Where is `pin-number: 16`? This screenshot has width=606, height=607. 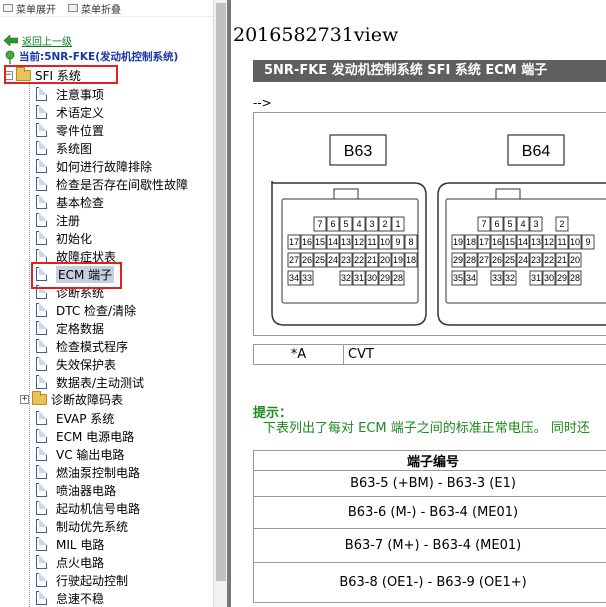 pin-number: 16 is located at coordinates (307, 242).